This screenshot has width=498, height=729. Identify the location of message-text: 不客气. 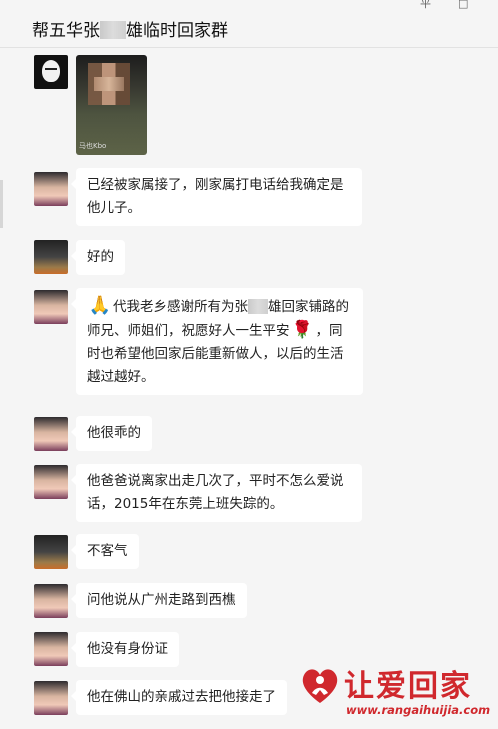
(107, 551).